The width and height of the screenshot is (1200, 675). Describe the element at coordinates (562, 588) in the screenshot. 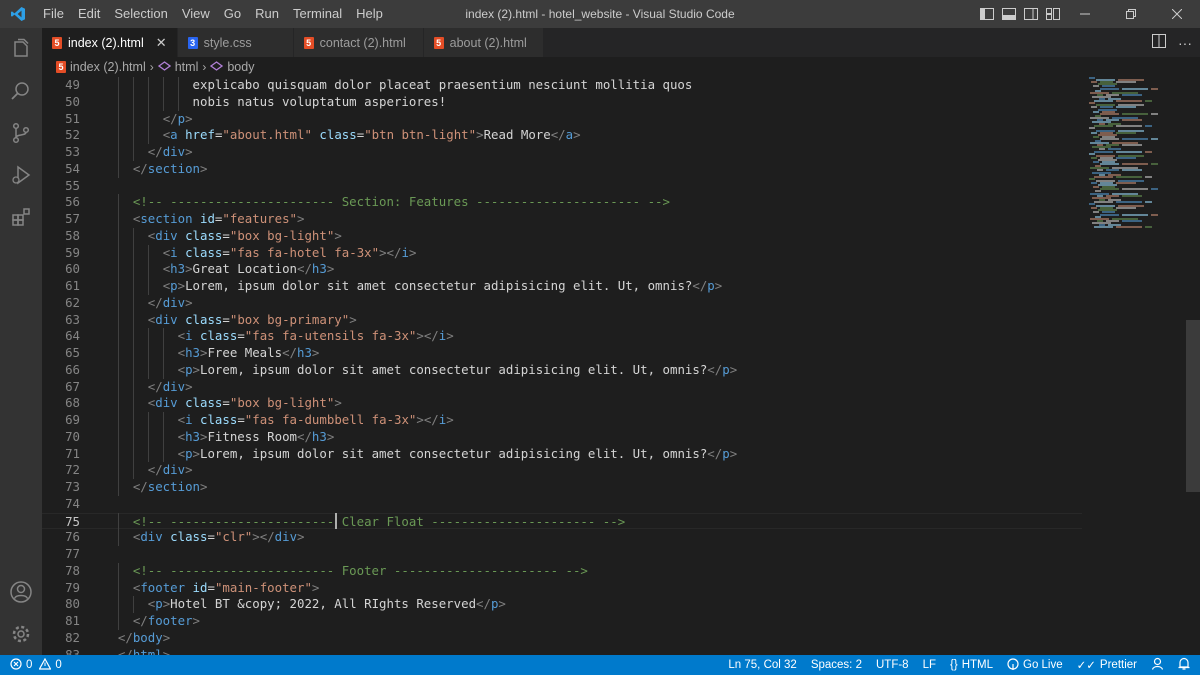

I see `code-line: 79 <footer id="main-footer">` at that location.